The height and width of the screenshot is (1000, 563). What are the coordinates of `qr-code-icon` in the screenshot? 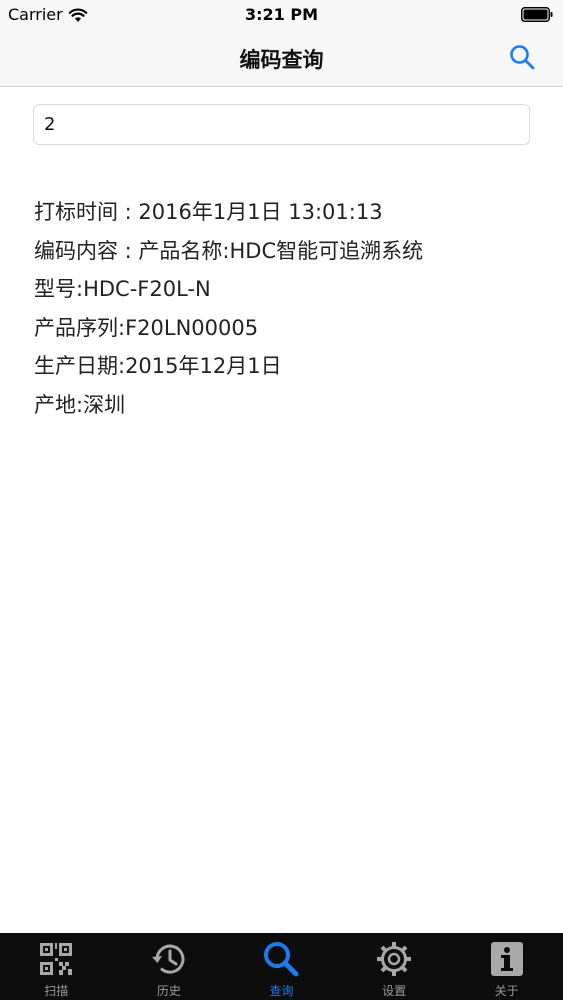 It's located at (56, 959).